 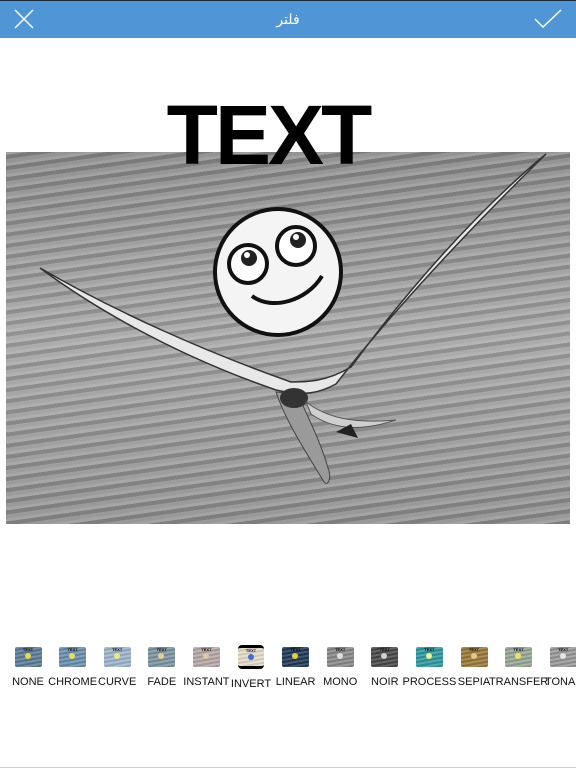 I want to click on confirm-button, so click(x=548, y=20).